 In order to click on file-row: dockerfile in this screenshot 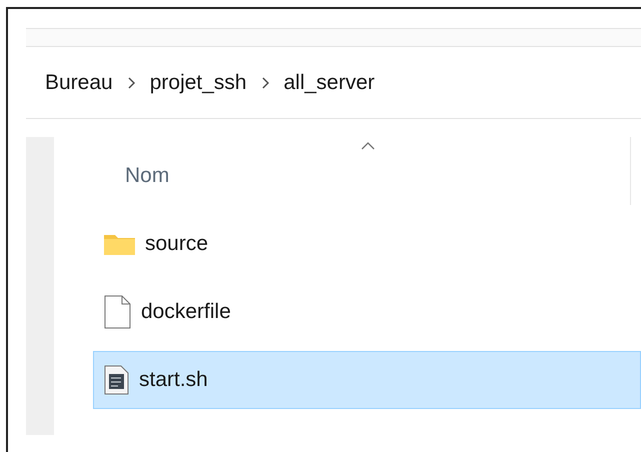, I will do `click(367, 312)`.